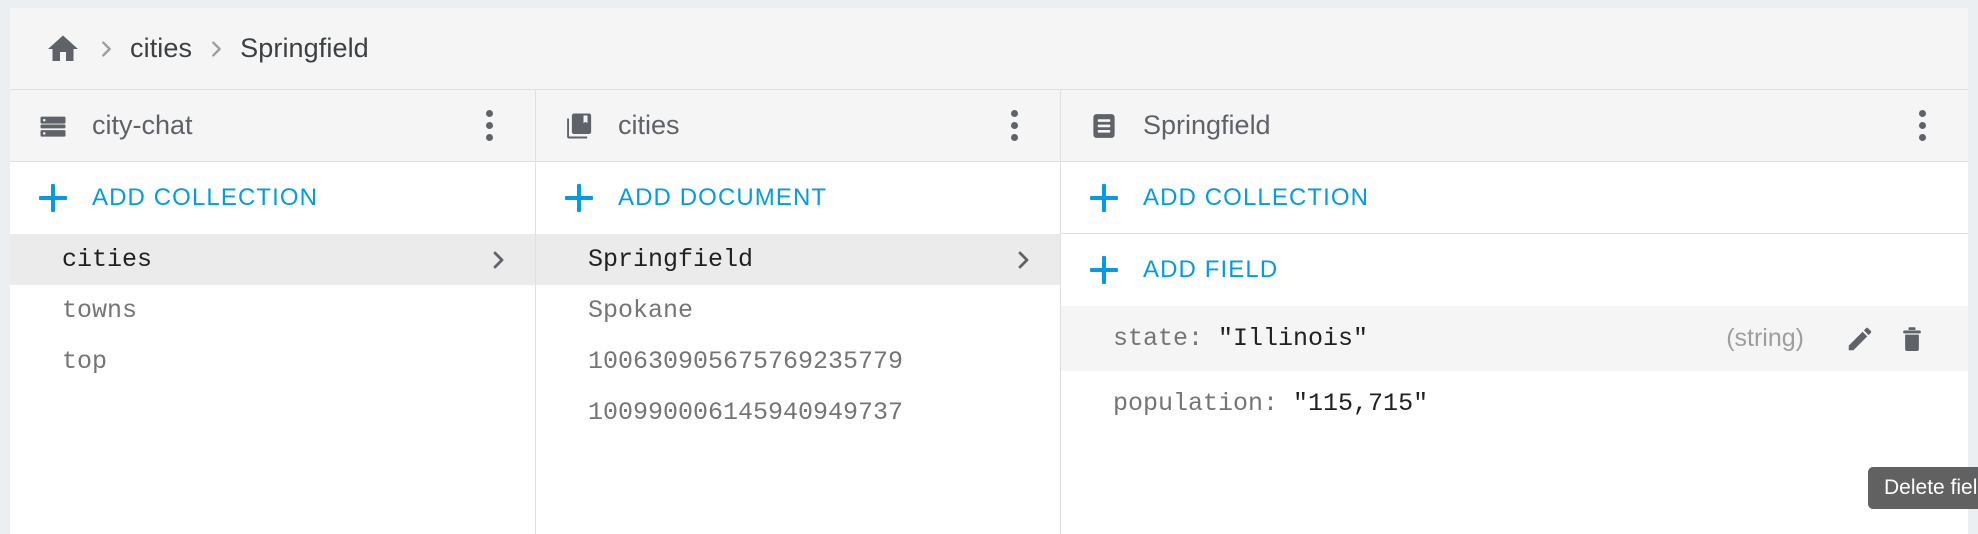  I want to click on collections-bookmark-icon, so click(579, 126).